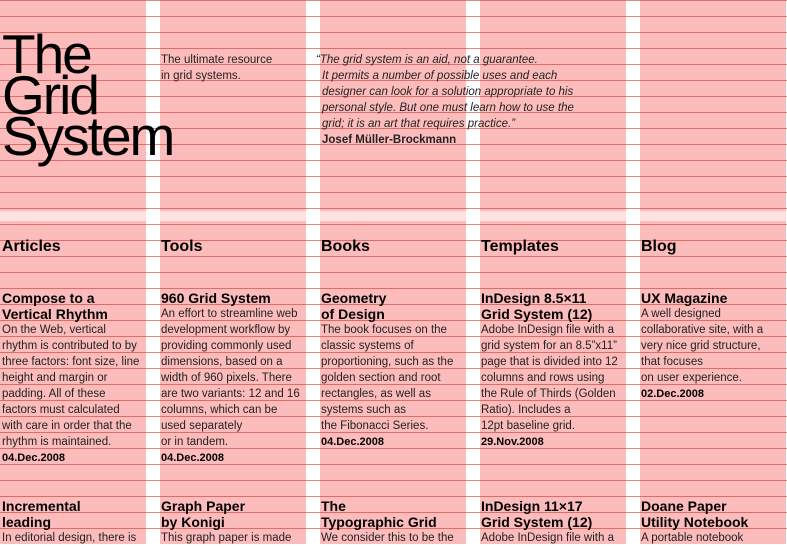  Describe the element at coordinates (88, 95) in the screenshot. I see `site-logo: The Grid System` at that location.